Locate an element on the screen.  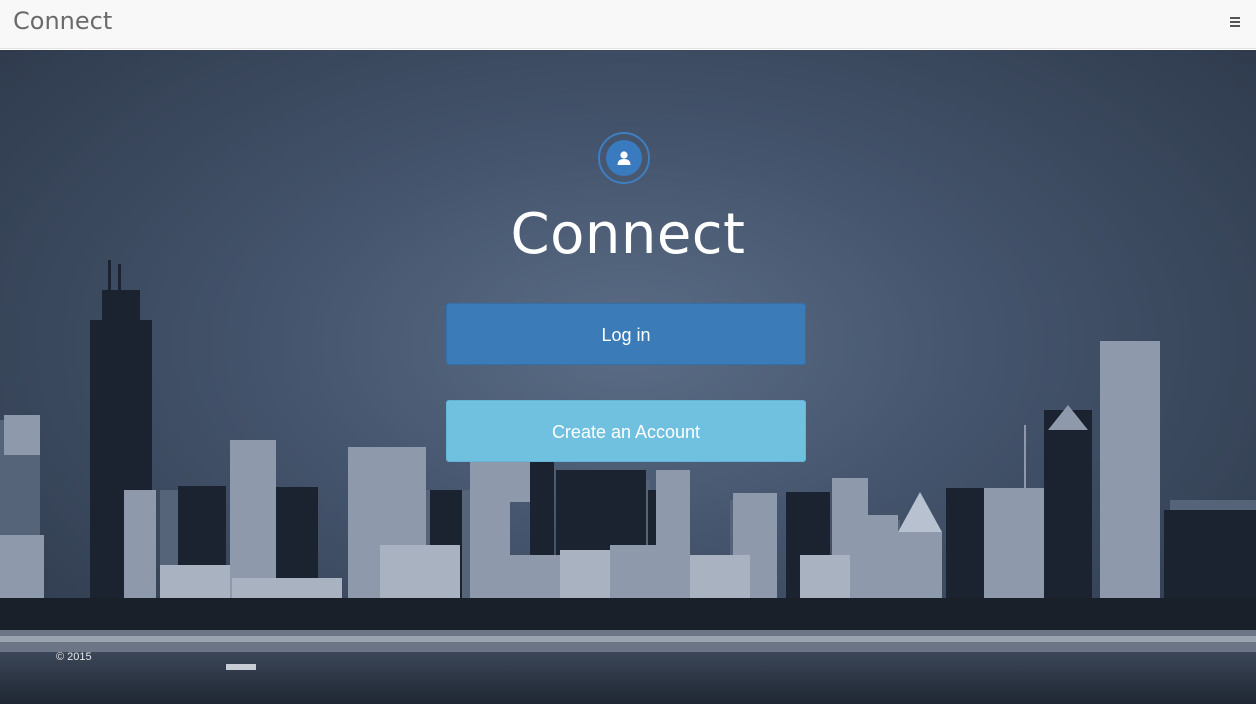
brand-link: Connect is located at coordinates (62, 21).